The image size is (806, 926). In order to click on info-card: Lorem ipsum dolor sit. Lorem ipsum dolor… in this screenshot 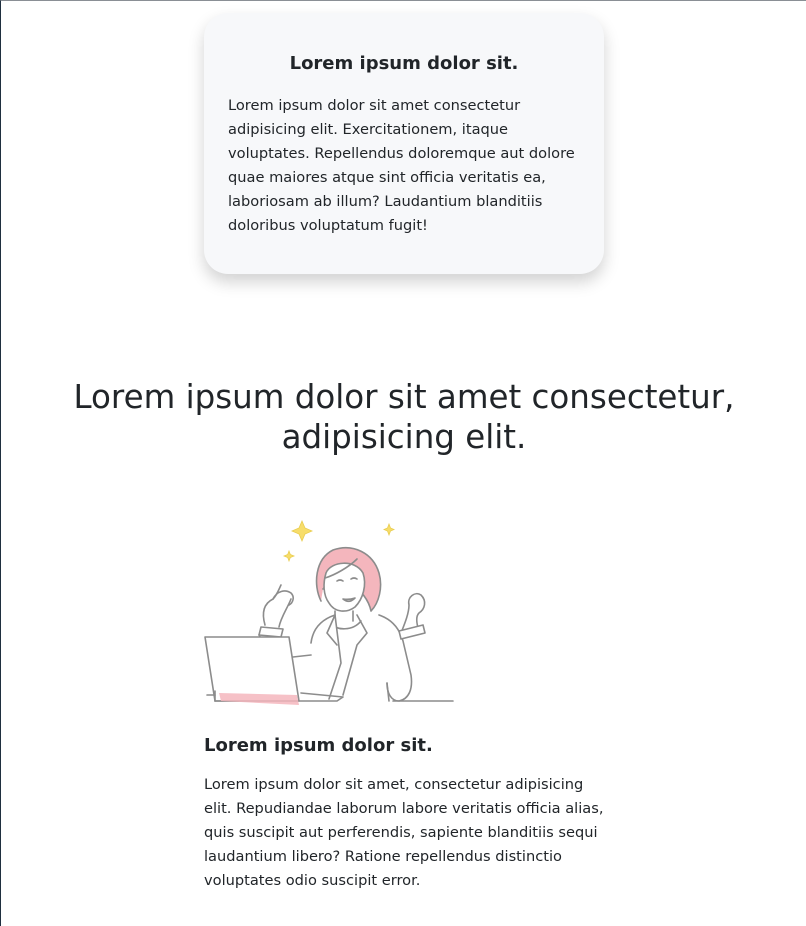, I will do `click(404, 143)`.